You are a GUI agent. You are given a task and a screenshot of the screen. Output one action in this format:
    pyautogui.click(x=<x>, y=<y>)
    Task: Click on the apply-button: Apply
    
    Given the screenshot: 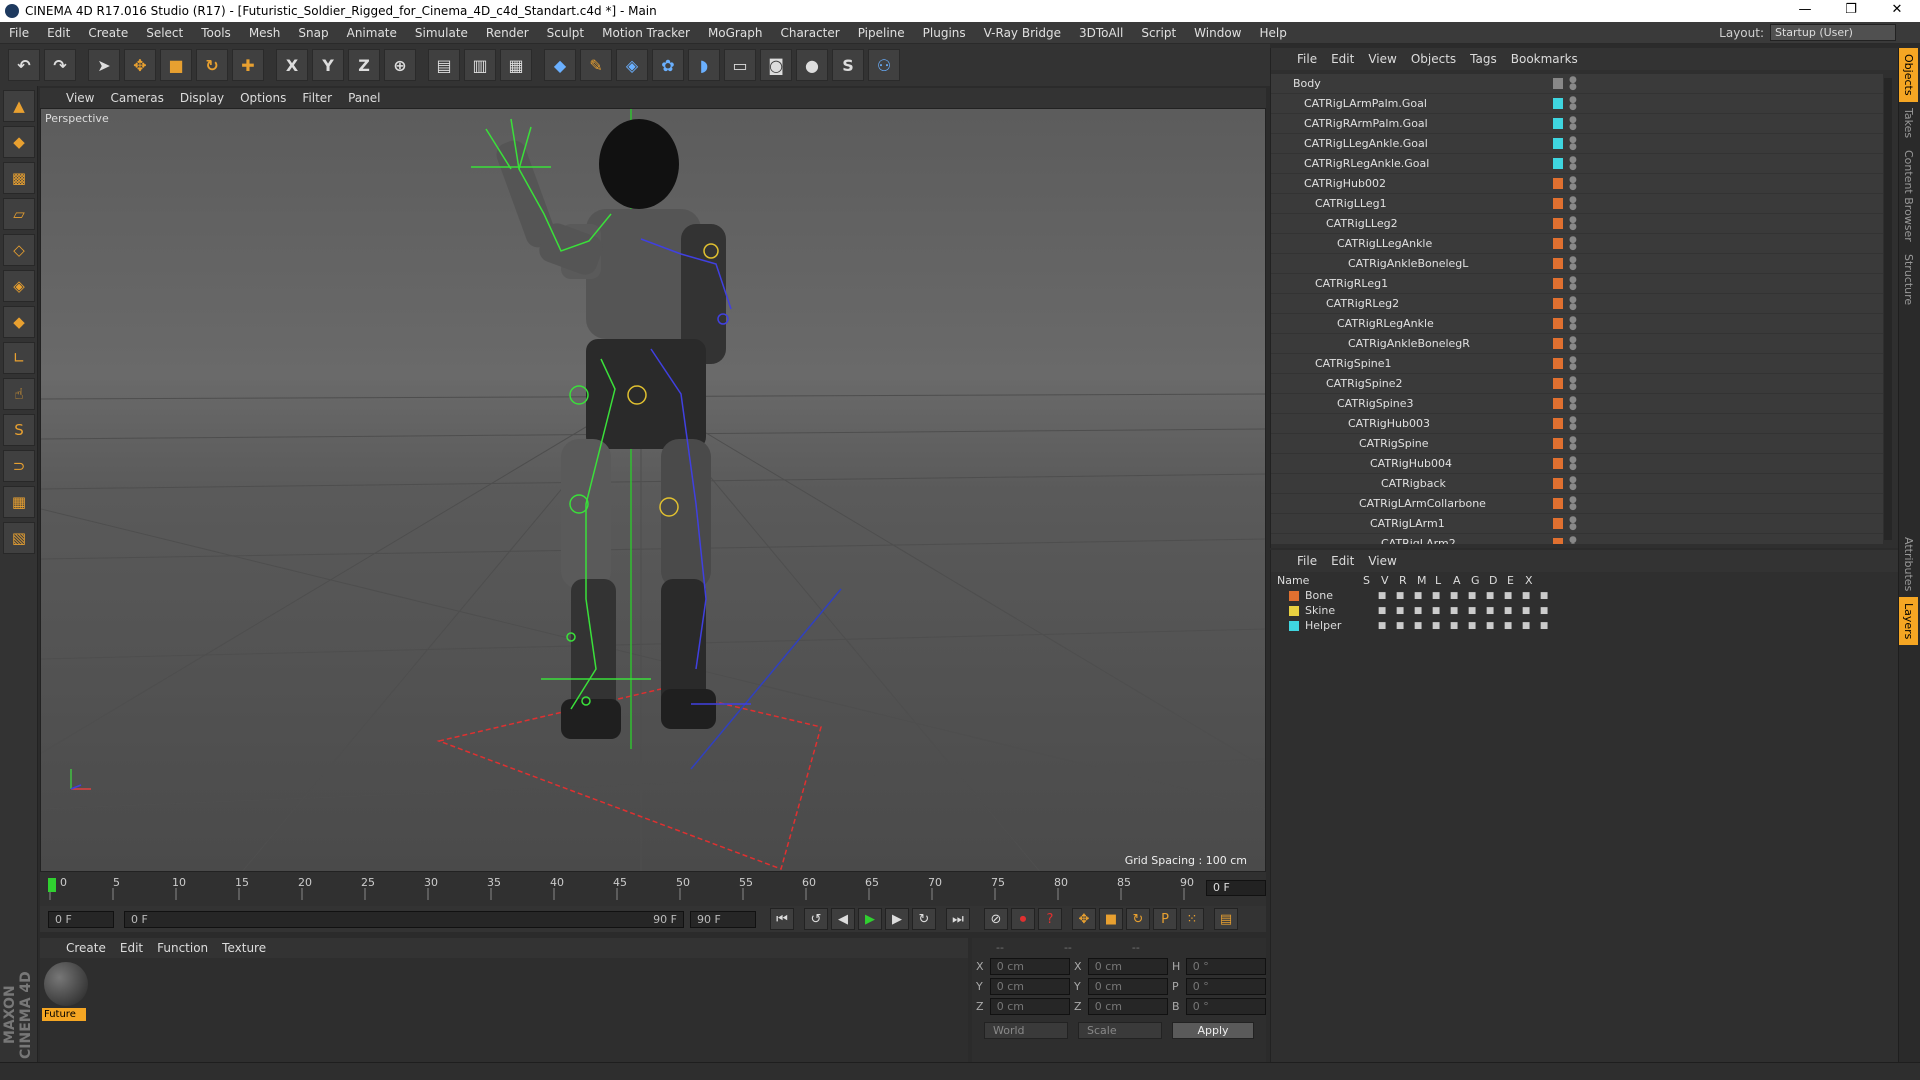 What is the action you would take?
    pyautogui.click(x=1213, y=1030)
    